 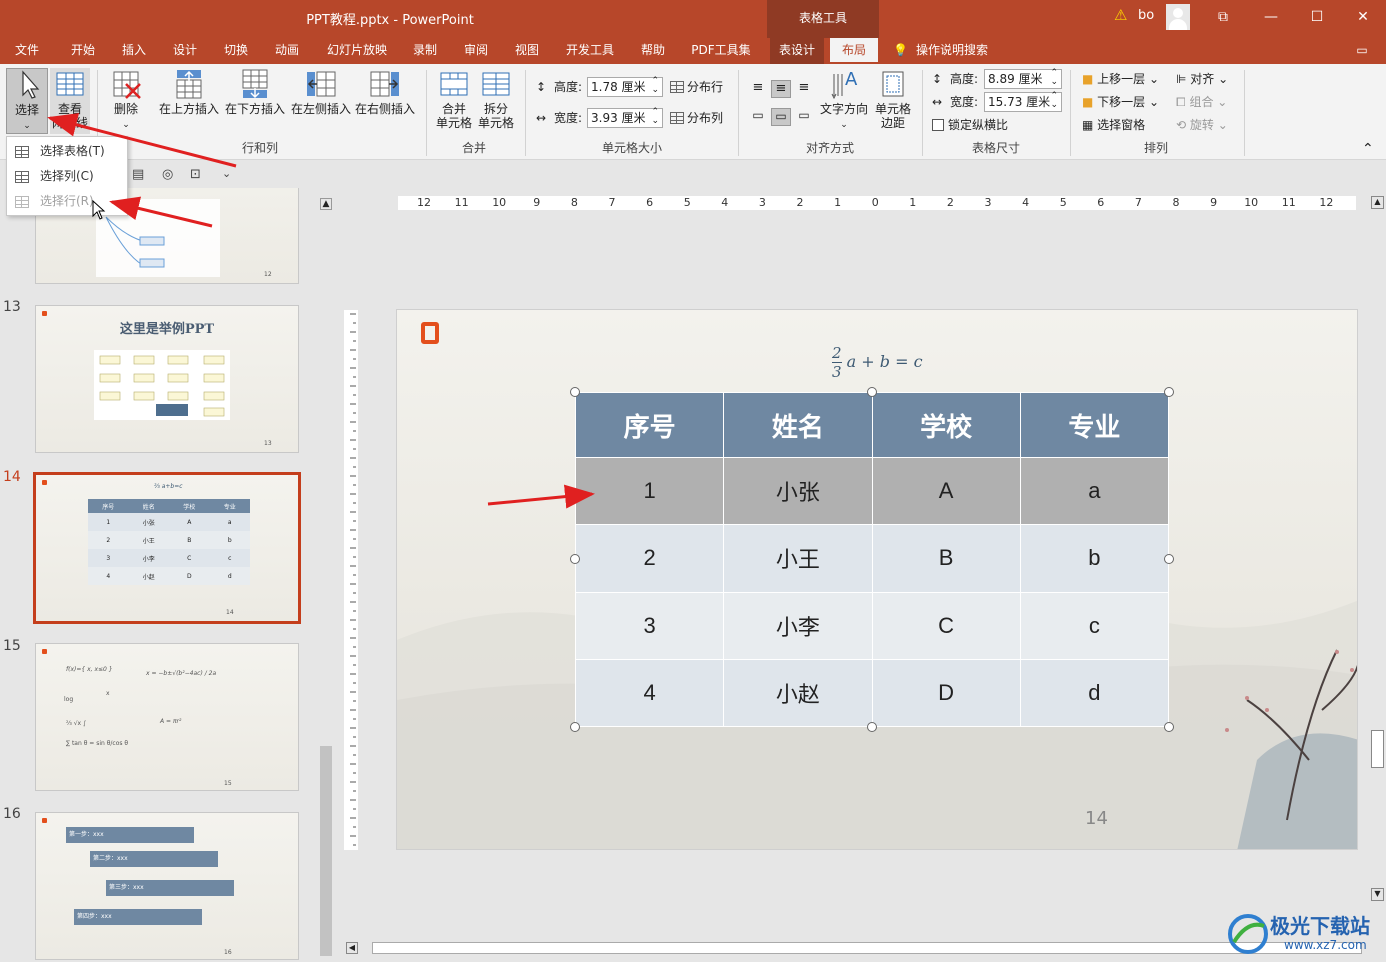 What do you see at coordinates (189, 92) in the screenshot?
I see `insert-above-button: 在上方插入` at bounding box center [189, 92].